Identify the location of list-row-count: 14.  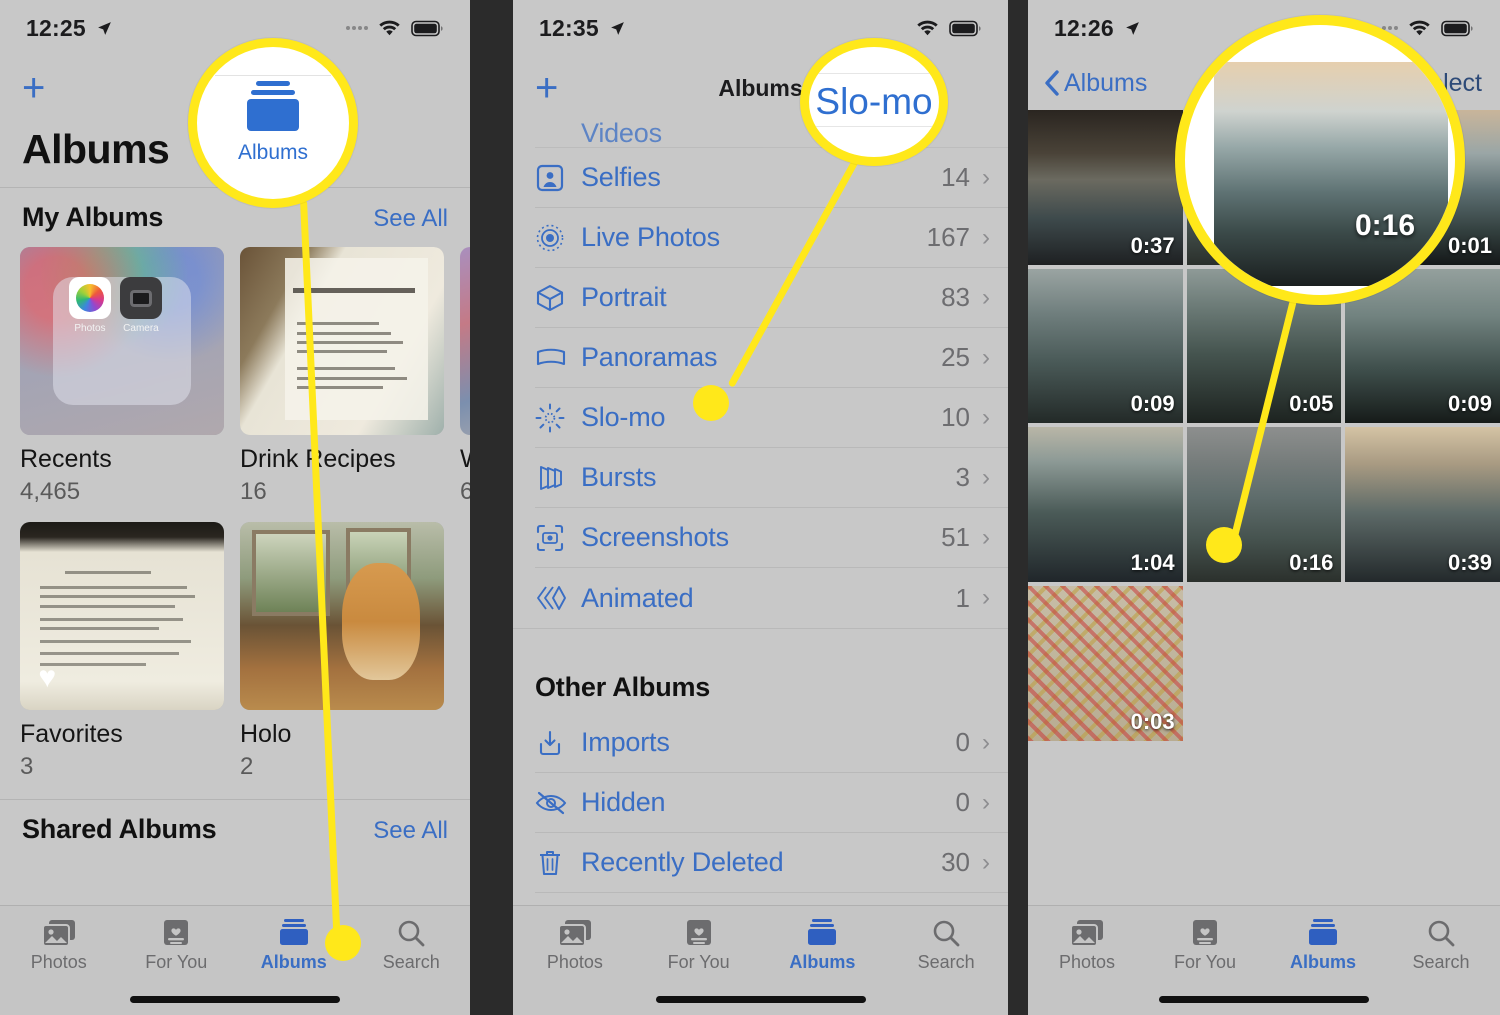
(955, 177).